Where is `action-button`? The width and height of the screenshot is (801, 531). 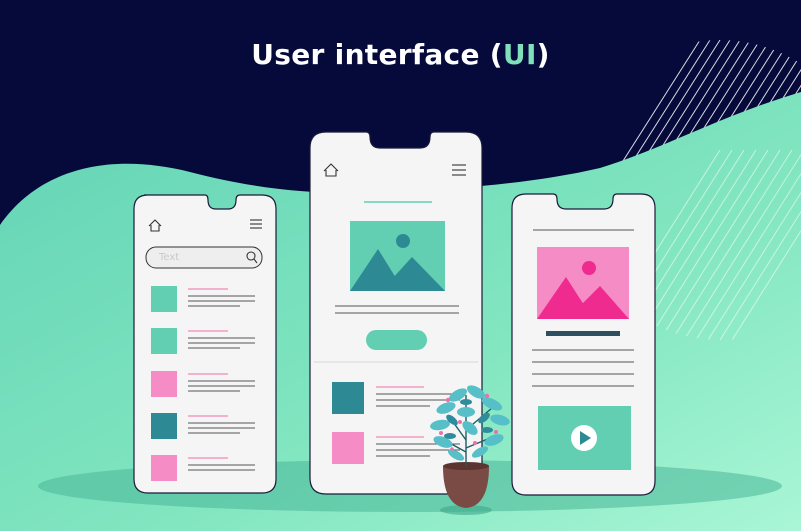
action-button is located at coordinates (396, 340).